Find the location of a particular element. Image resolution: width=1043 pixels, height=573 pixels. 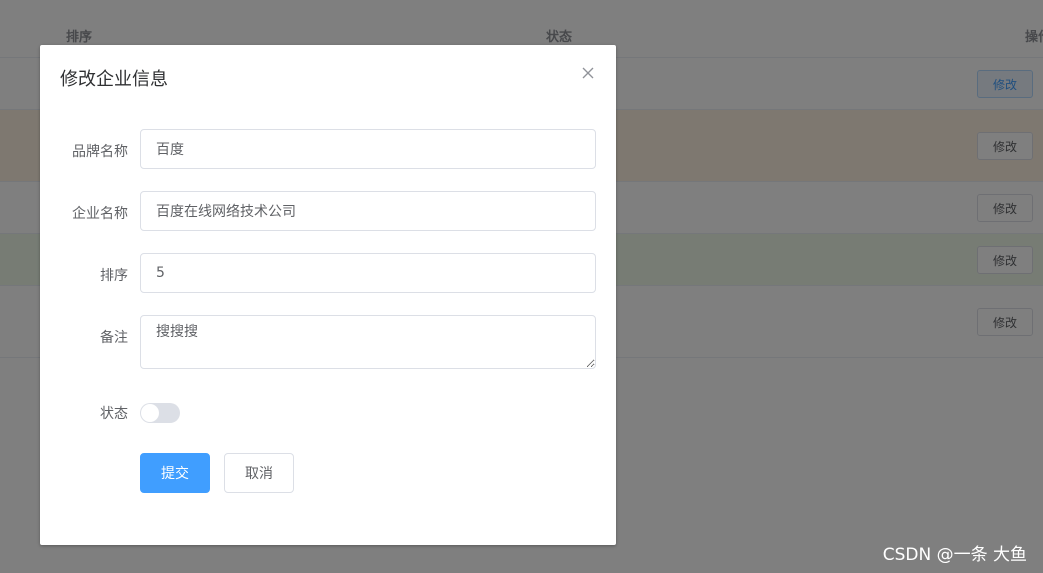

brand-name-label: 品牌名称 is located at coordinates (100, 152).